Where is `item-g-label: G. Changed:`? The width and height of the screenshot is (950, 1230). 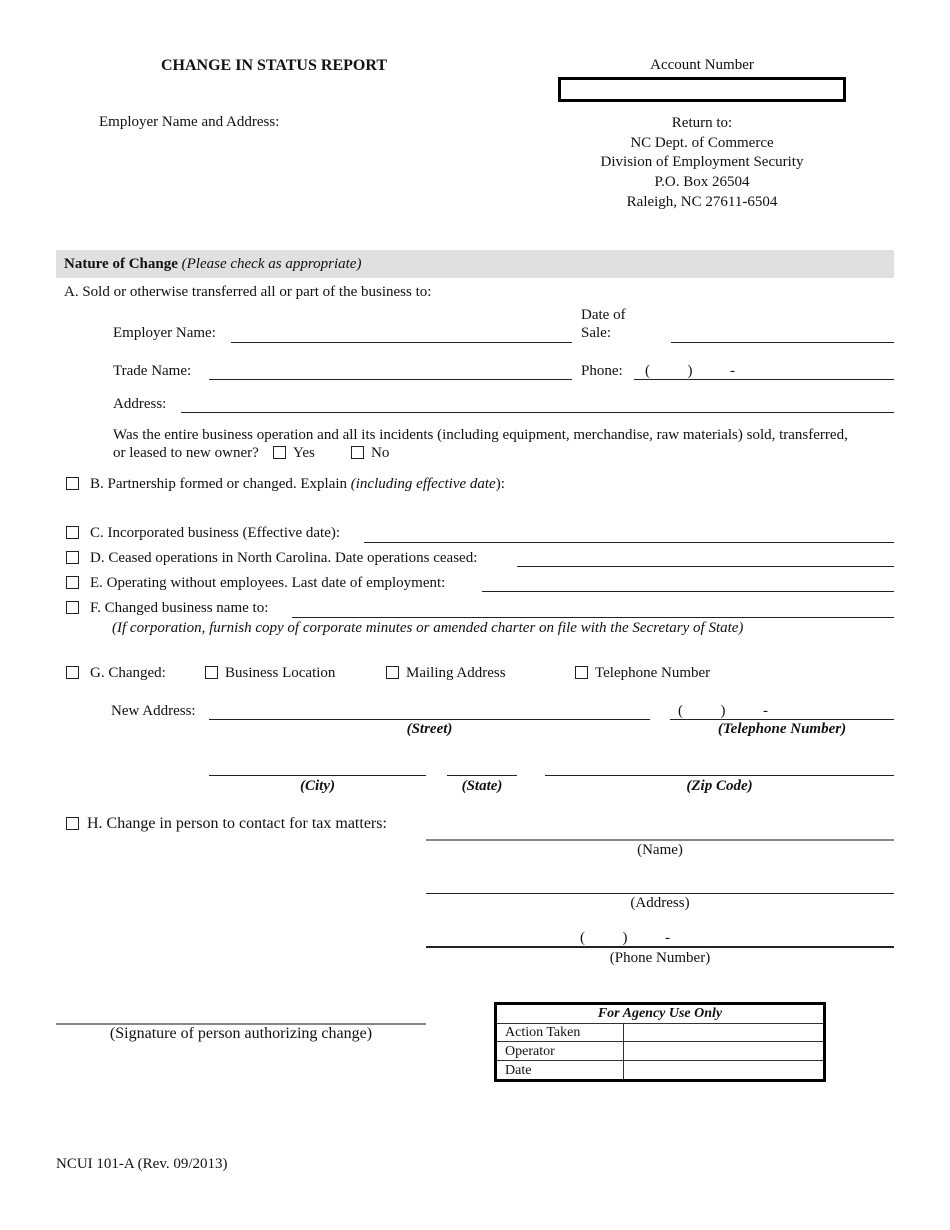
item-g-label: G. Changed: is located at coordinates (128, 673).